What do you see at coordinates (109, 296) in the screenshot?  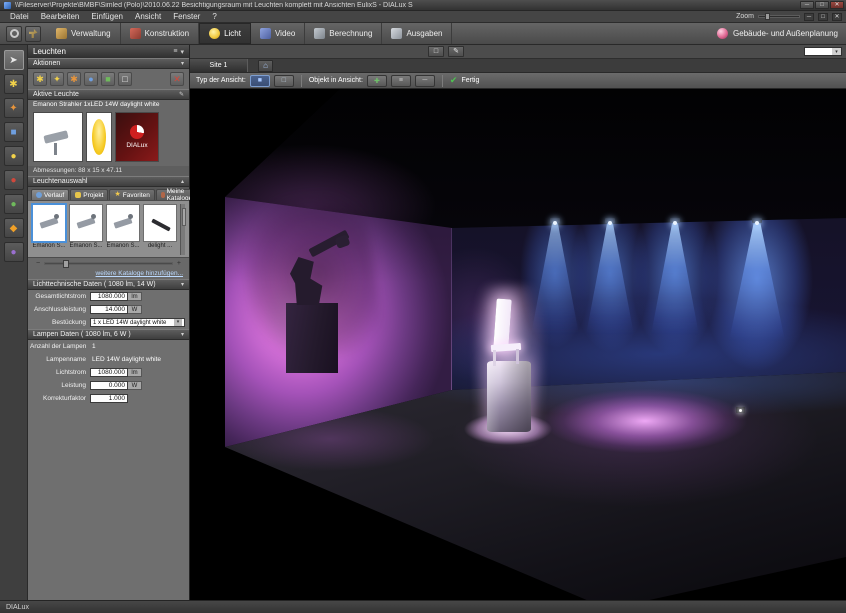 I see `gesamtlichtstrom-input: 1080.000` at bounding box center [109, 296].